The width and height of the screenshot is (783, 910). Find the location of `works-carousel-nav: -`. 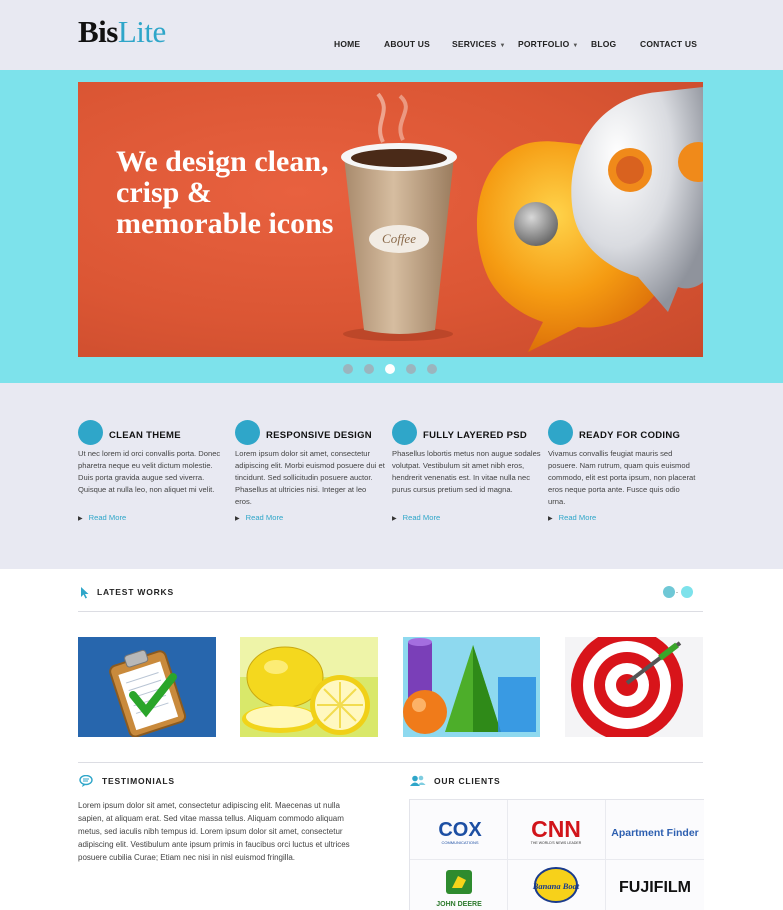

works-carousel-nav: - is located at coordinates (679, 593).